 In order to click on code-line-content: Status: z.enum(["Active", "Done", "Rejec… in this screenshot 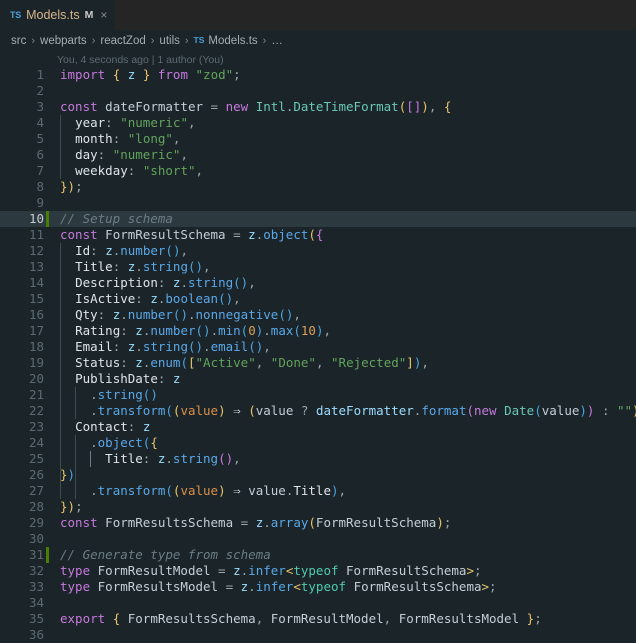, I will do `click(342, 363)`.